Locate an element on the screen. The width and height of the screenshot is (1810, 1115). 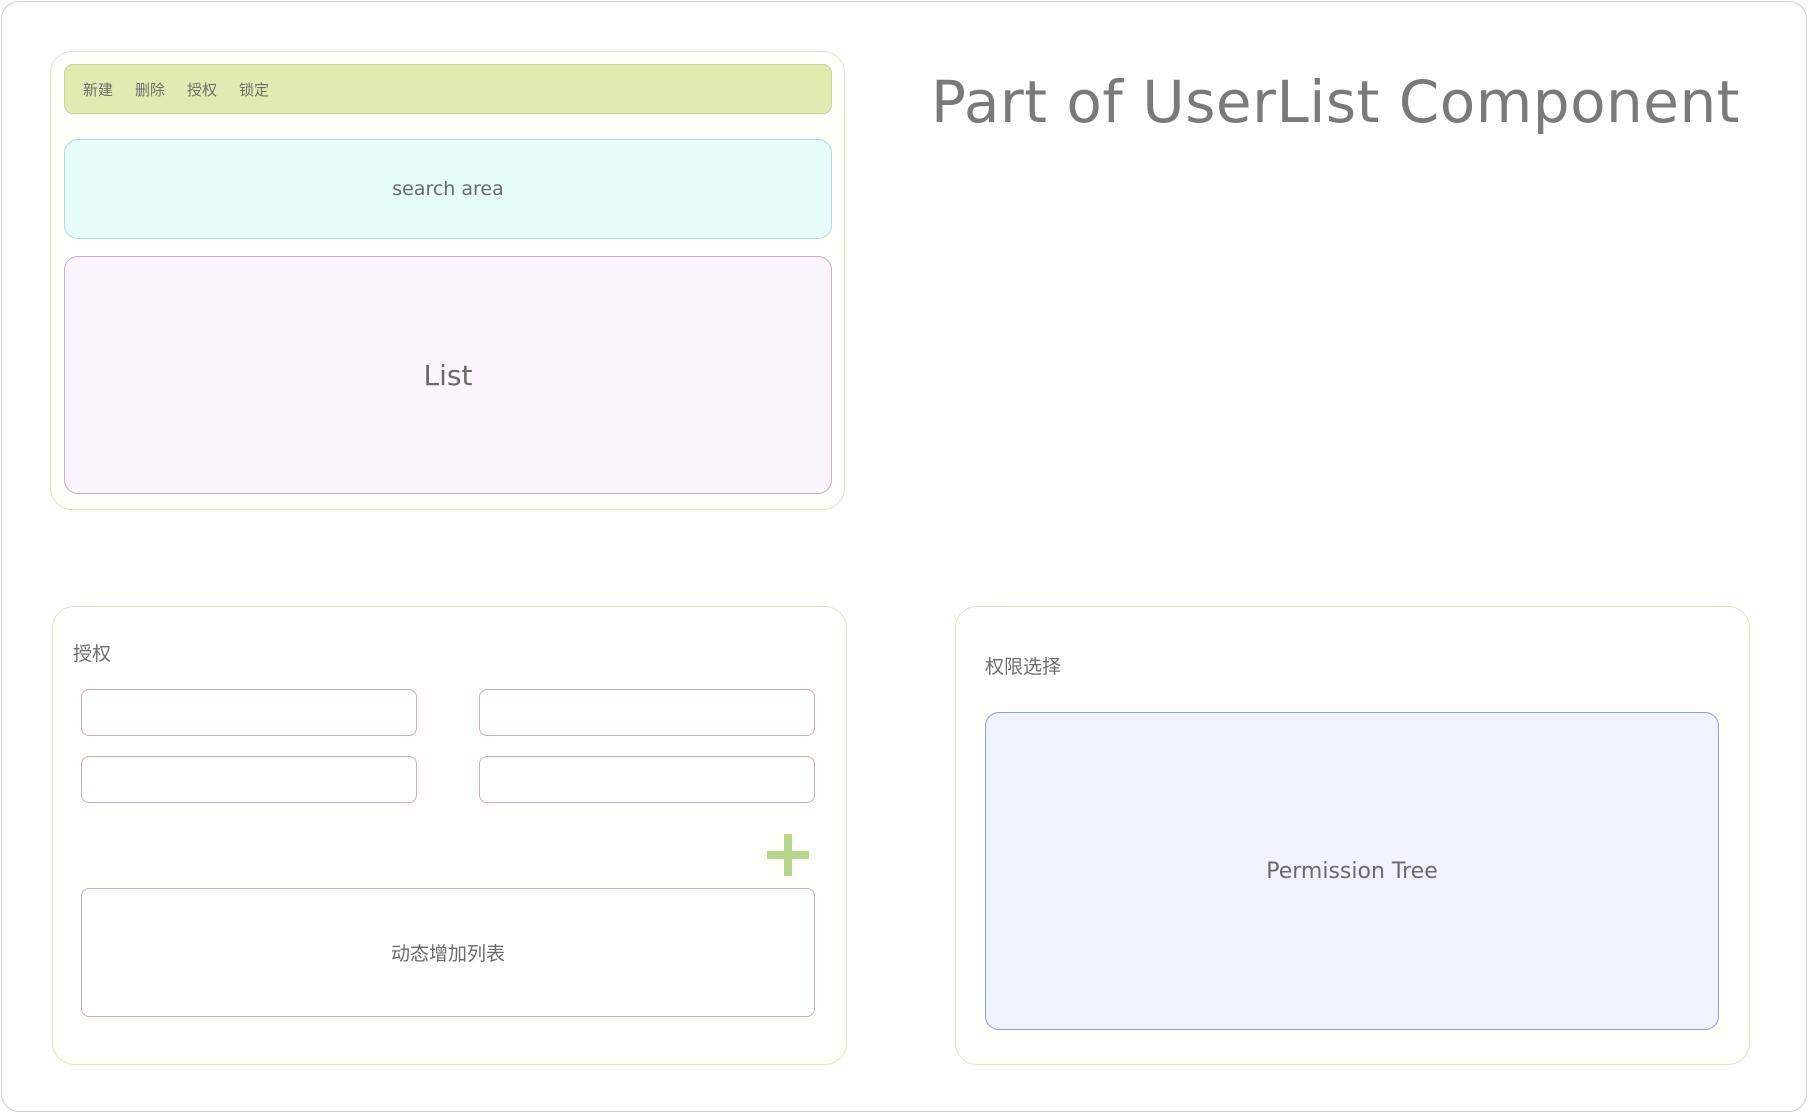
search-area: search area is located at coordinates (448, 189).